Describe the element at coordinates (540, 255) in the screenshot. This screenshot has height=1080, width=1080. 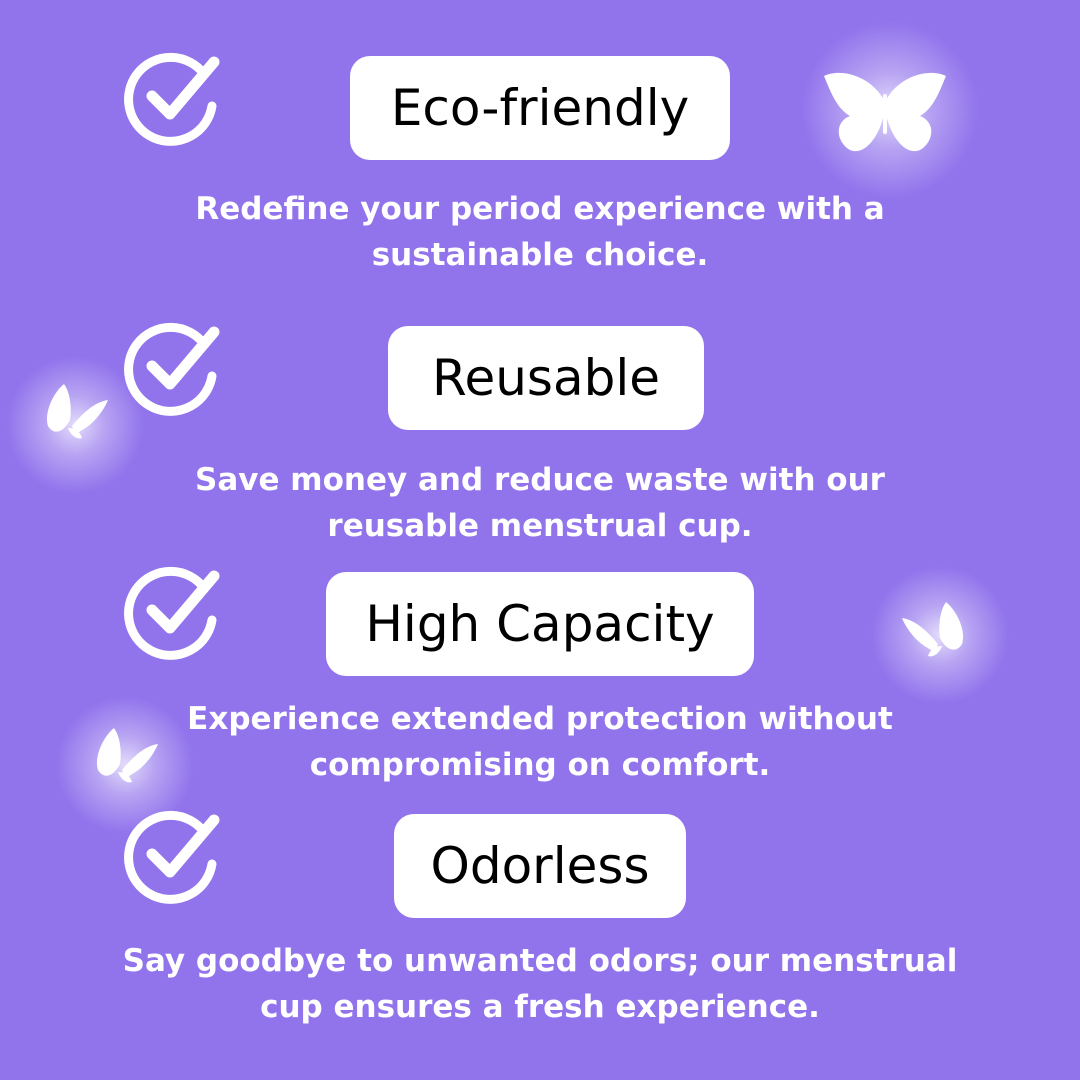
I see `feature-description-line: sustainable choice.` at that location.